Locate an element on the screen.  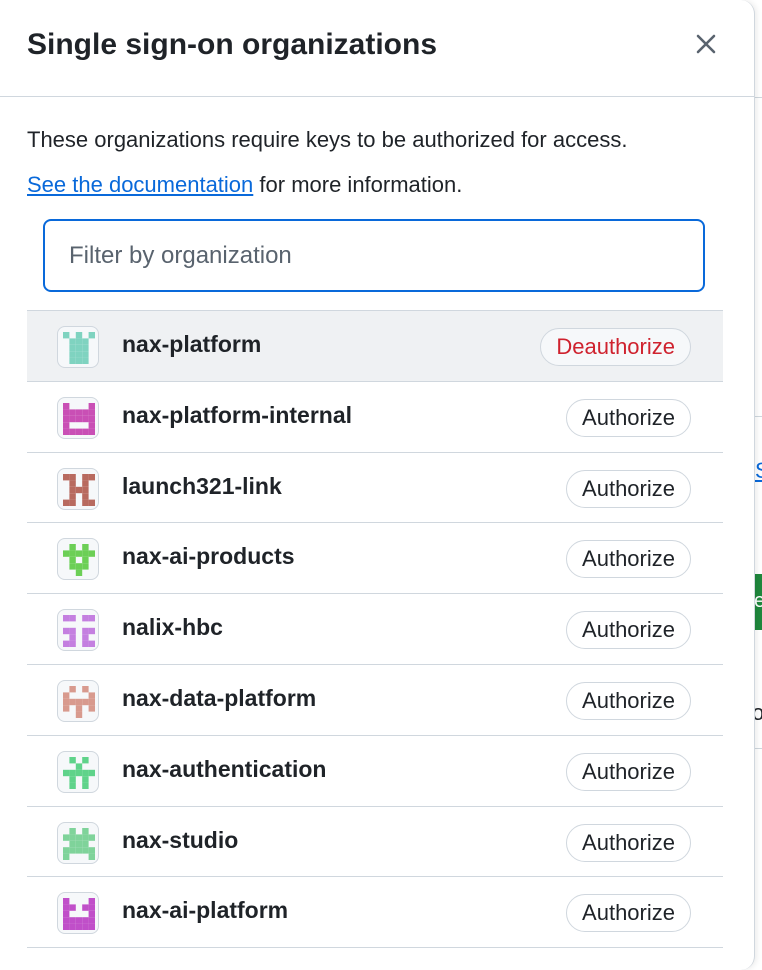
close-icon is located at coordinates (706, 44).